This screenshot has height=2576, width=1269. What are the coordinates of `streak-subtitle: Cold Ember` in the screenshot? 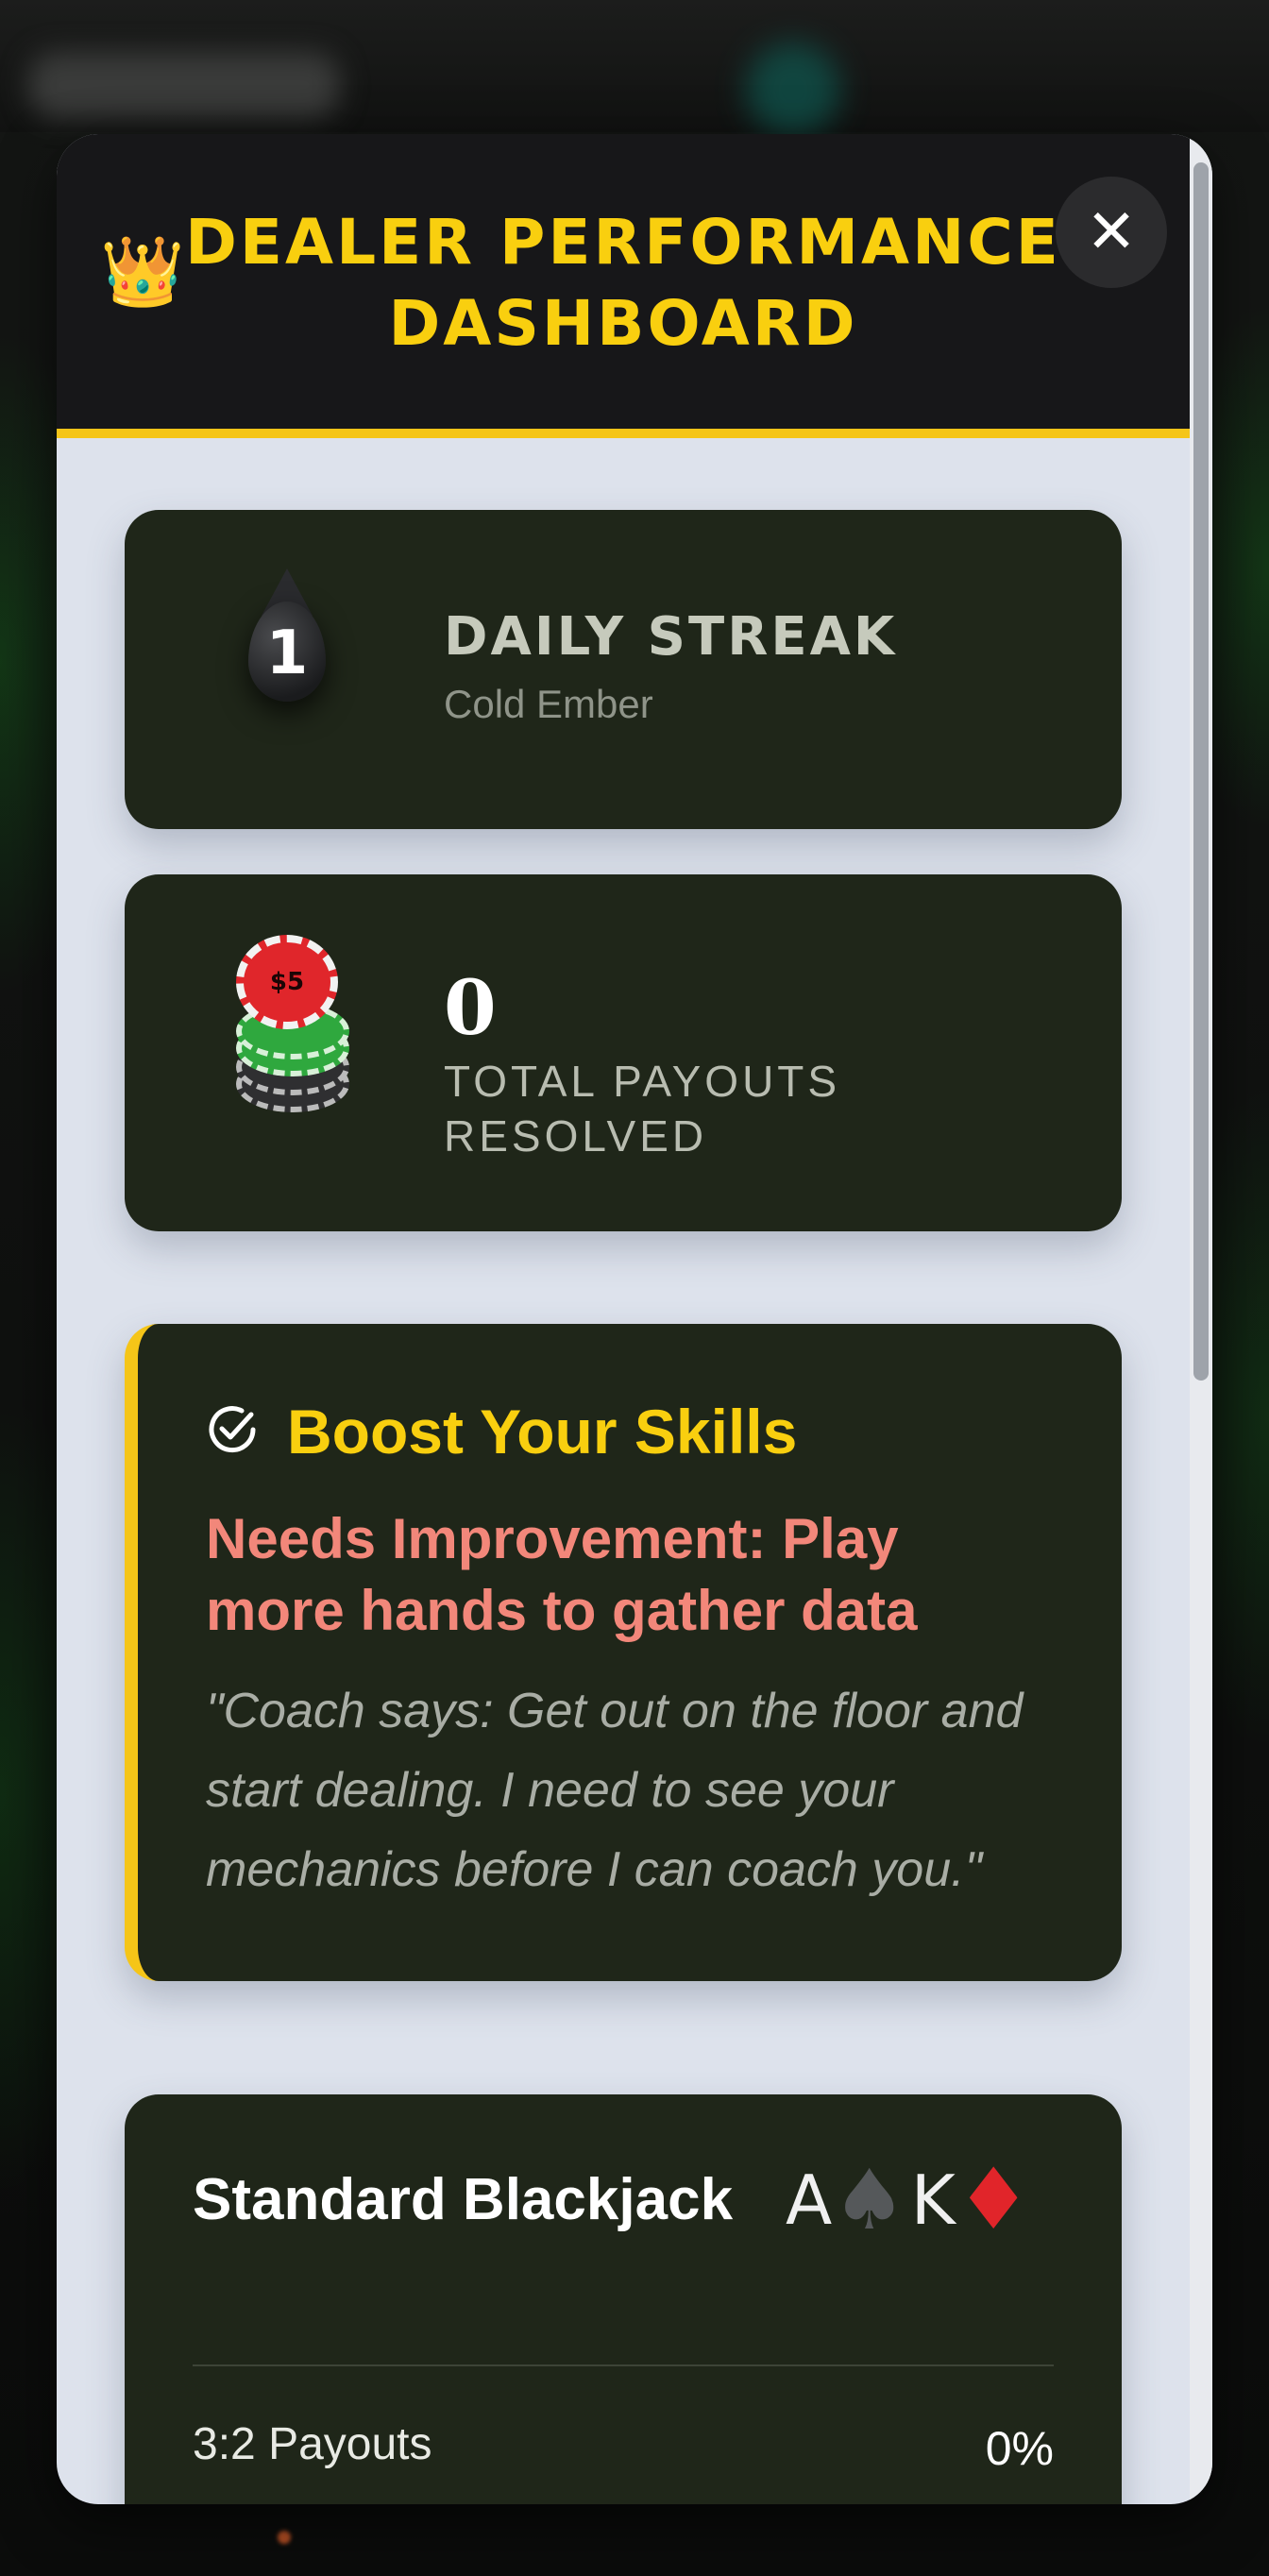 It's located at (548, 704).